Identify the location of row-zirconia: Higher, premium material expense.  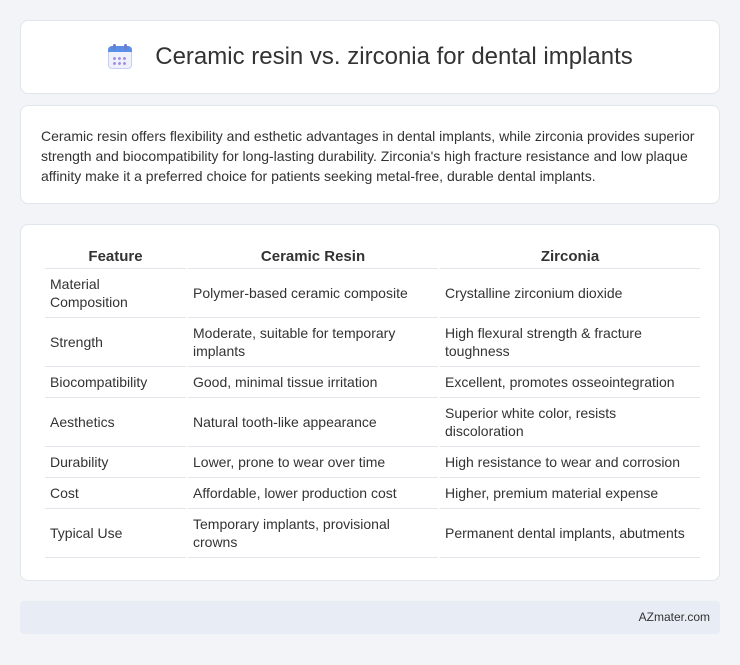
(570, 493).